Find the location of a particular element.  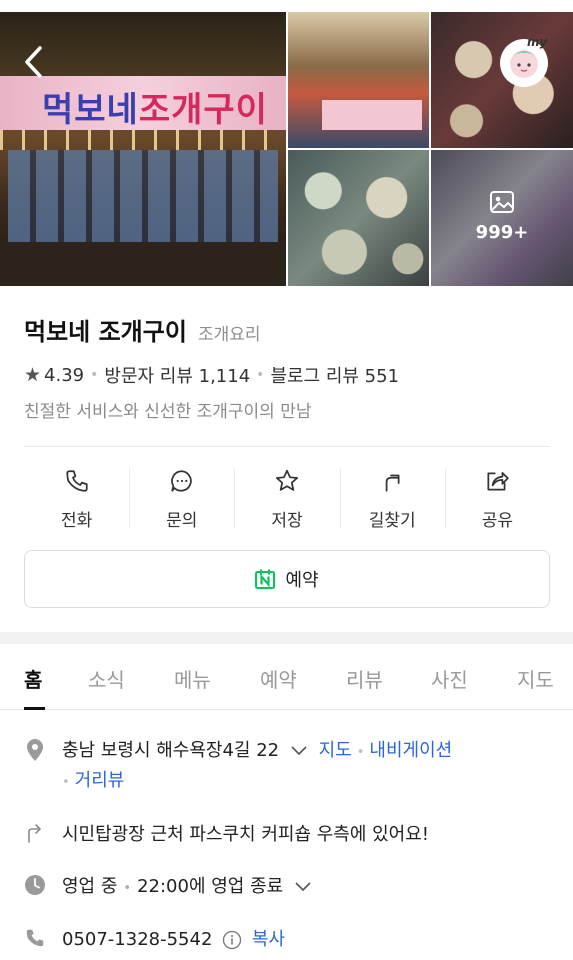

rating-star-icon: ★ is located at coordinates (33, 375).